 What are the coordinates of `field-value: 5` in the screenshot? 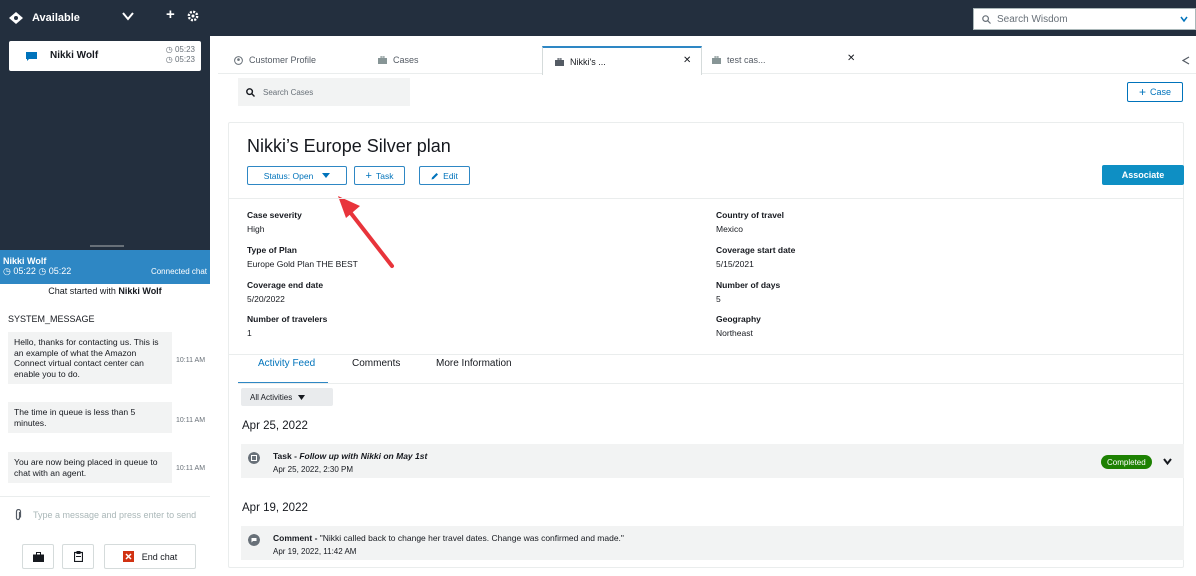 It's located at (718, 299).